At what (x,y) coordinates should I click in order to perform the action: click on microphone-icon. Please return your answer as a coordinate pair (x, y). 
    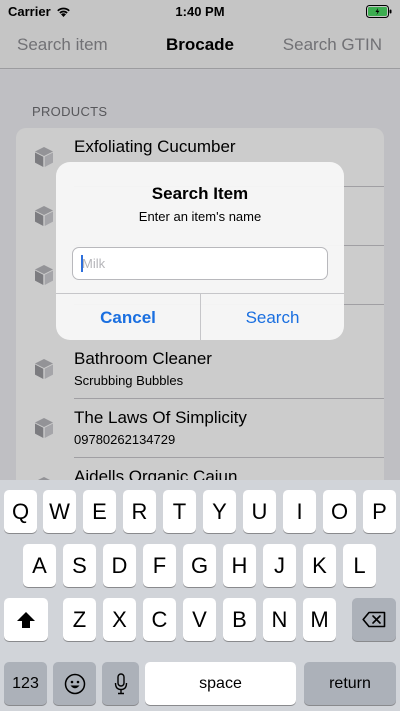
    Looking at the image, I should click on (120, 683).